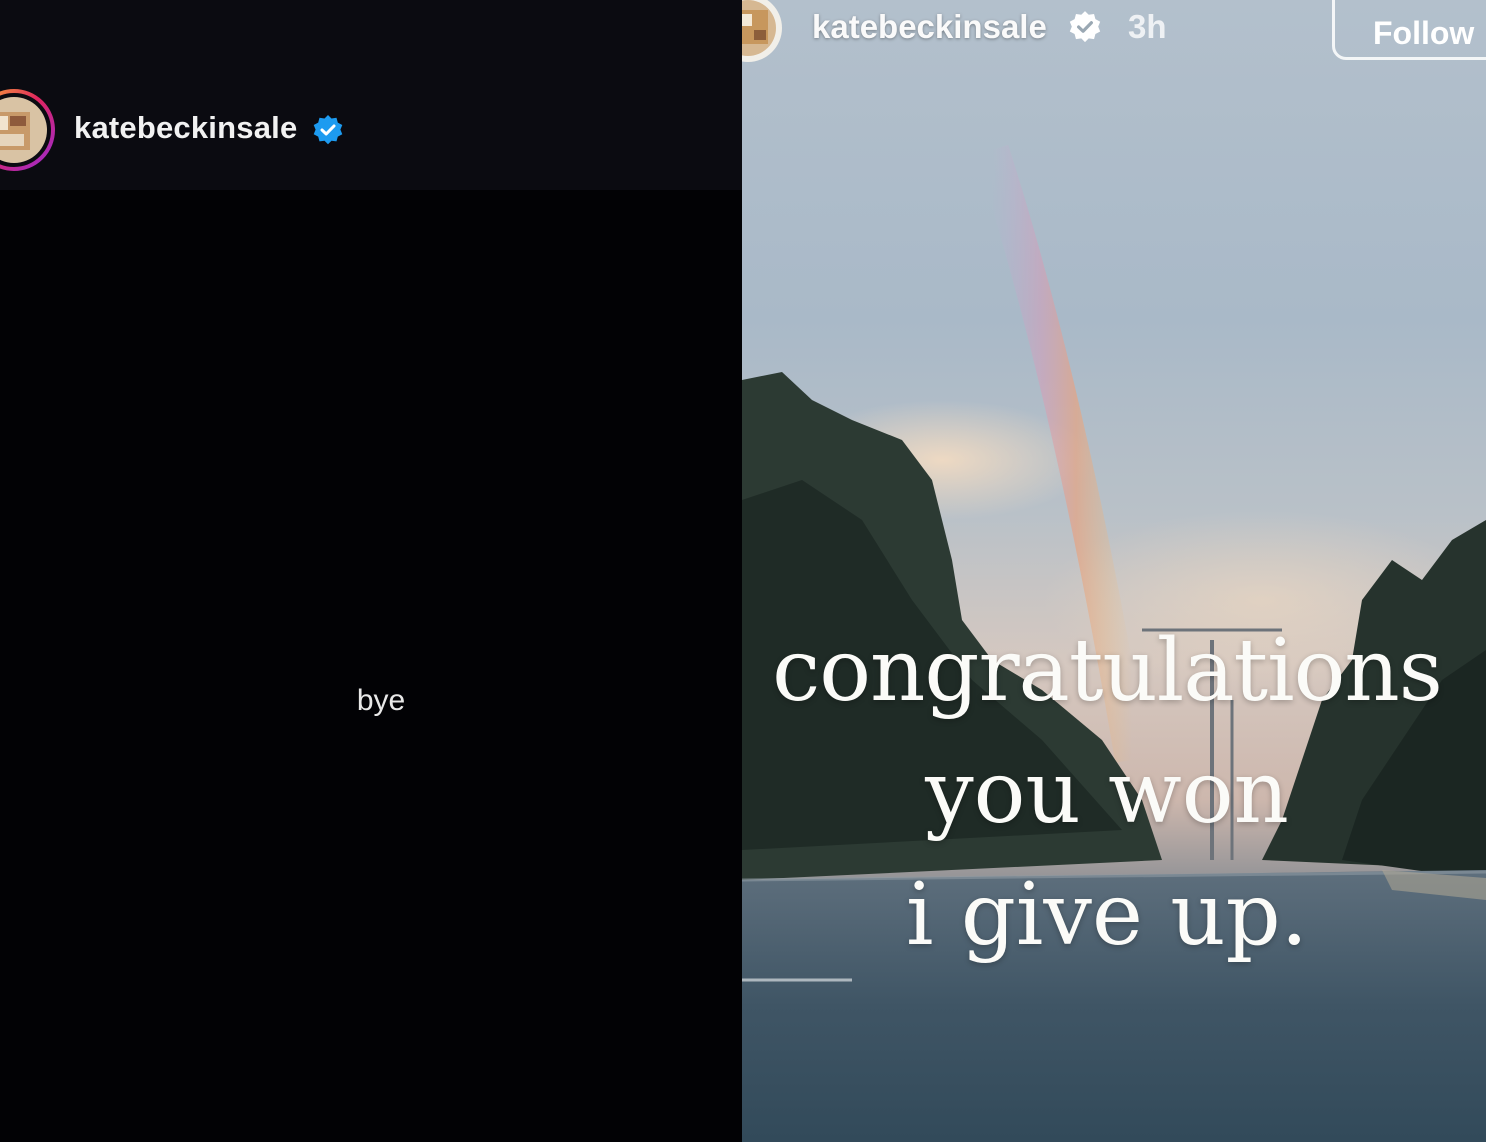  Describe the element at coordinates (1107, 793) in the screenshot. I see `caption-line: you won` at that location.